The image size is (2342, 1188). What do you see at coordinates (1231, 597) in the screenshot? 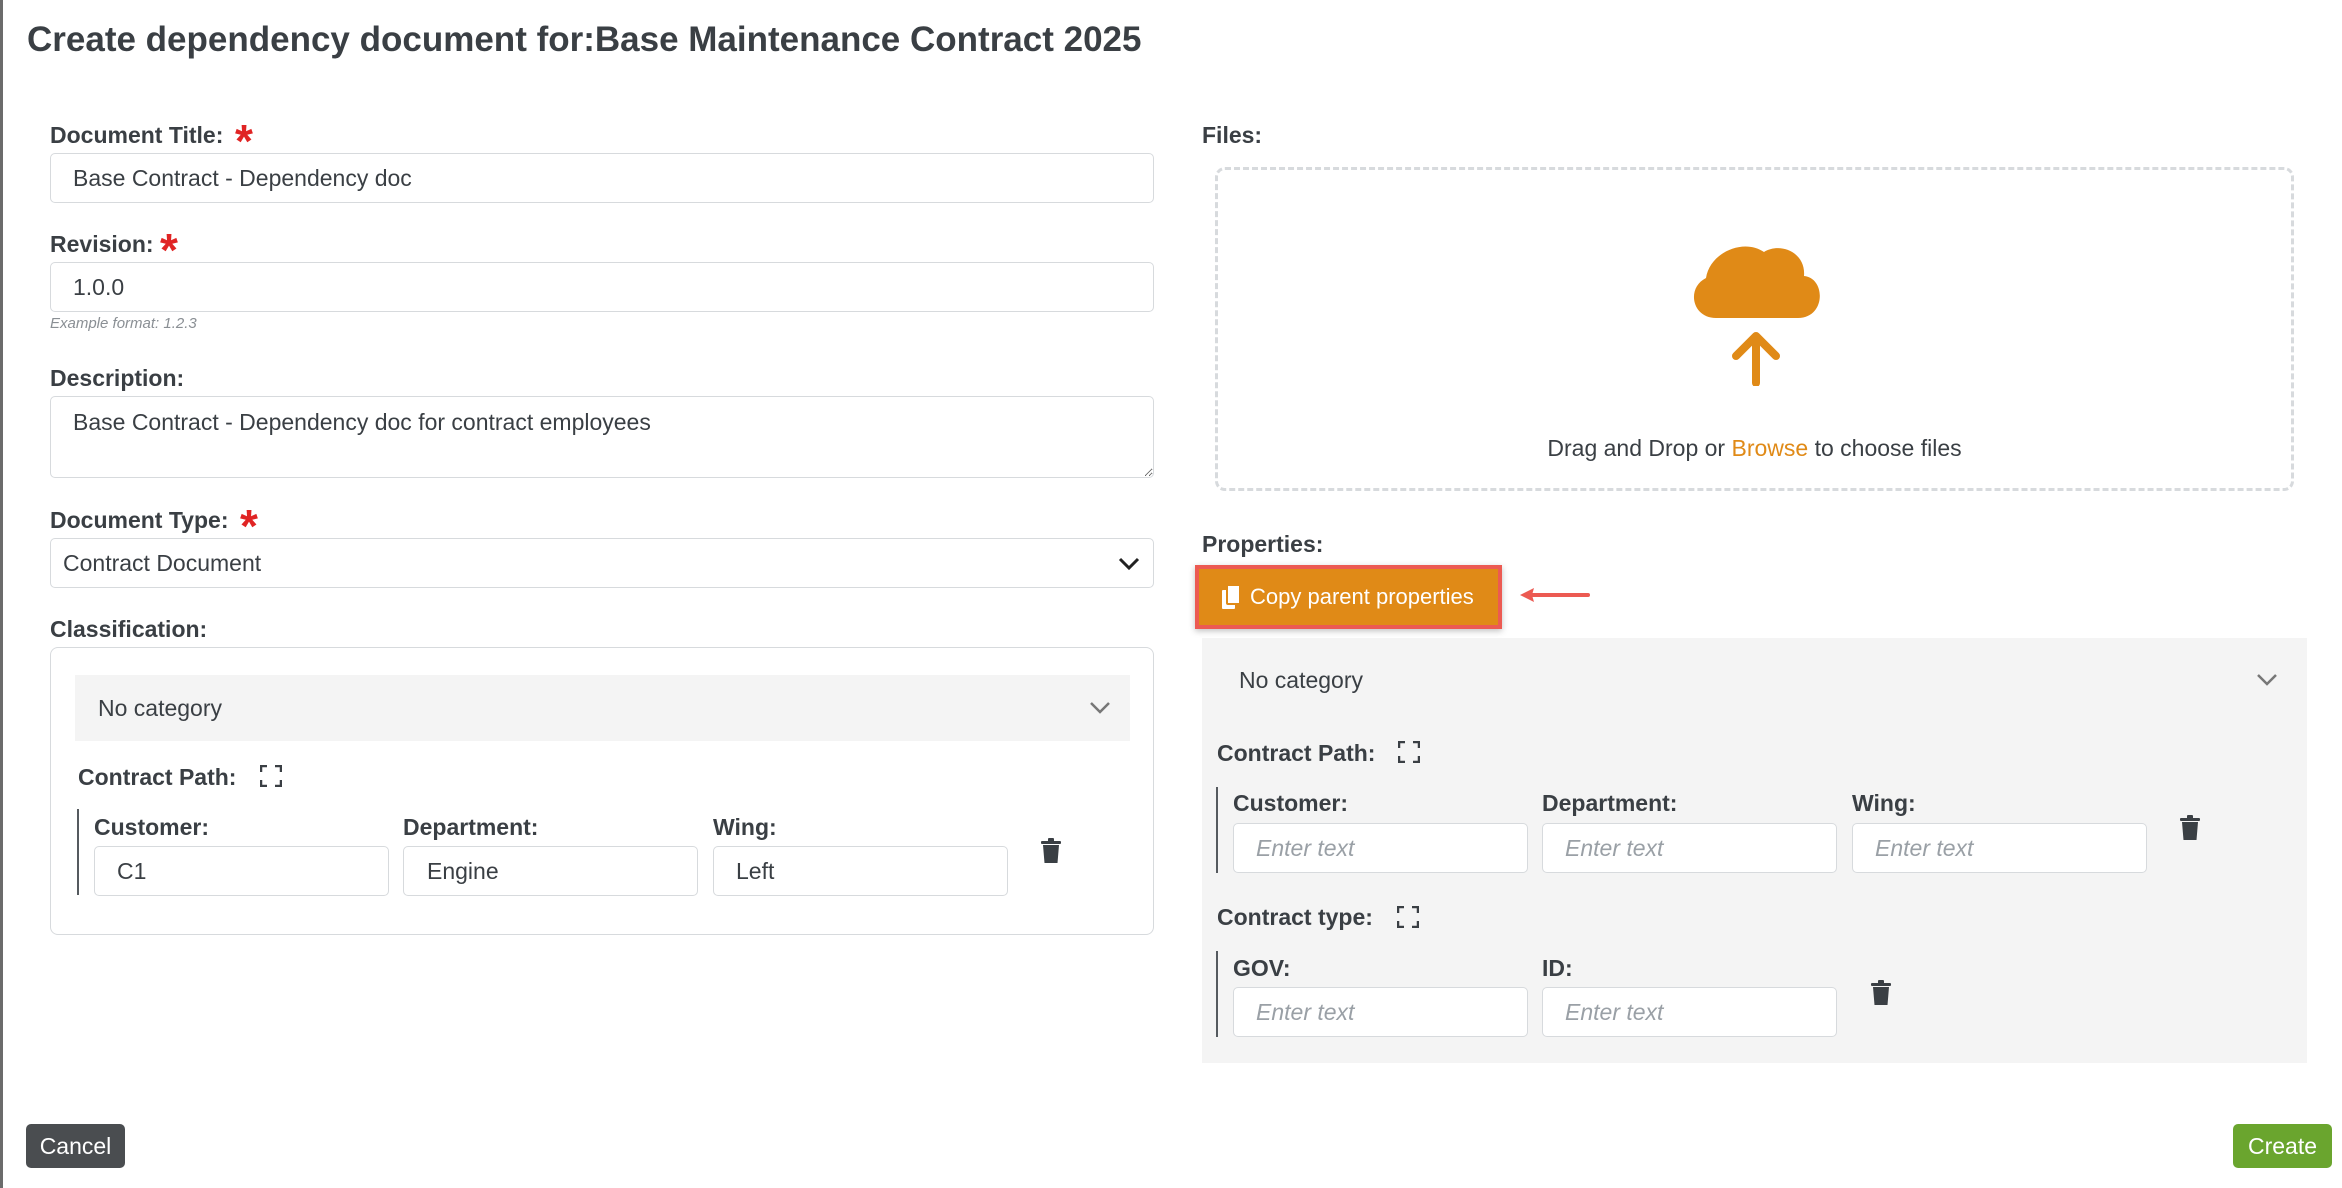
I see `copy-icon` at bounding box center [1231, 597].